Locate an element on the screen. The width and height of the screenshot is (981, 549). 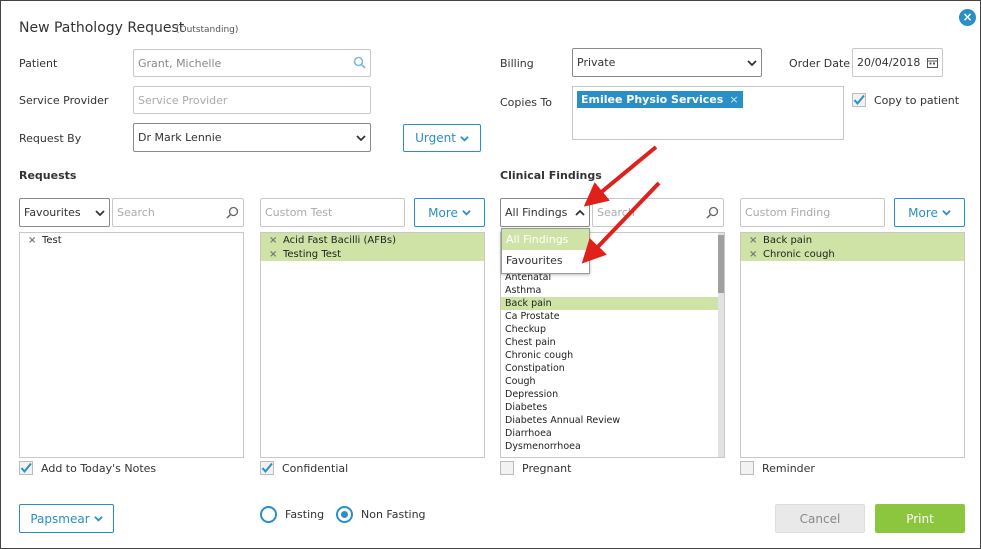
order-date-input: 20/04/2018 is located at coordinates (897, 62).